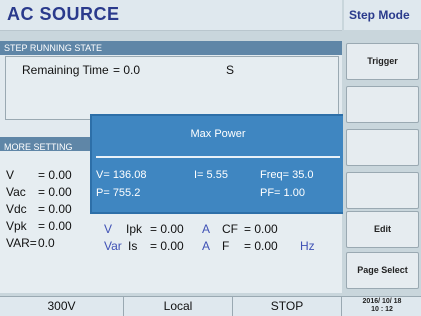 The image size is (421, 316). I want to click on vac-label: Vac, so click(16, 192).